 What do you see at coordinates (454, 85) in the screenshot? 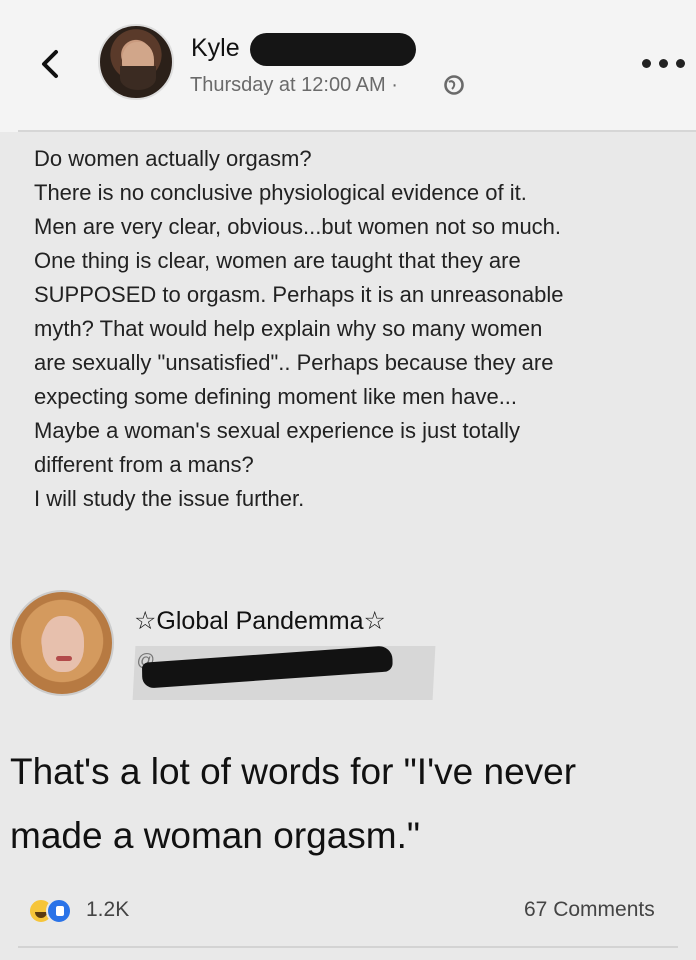
I see `globe-icon` at bounding box center [454, 85].